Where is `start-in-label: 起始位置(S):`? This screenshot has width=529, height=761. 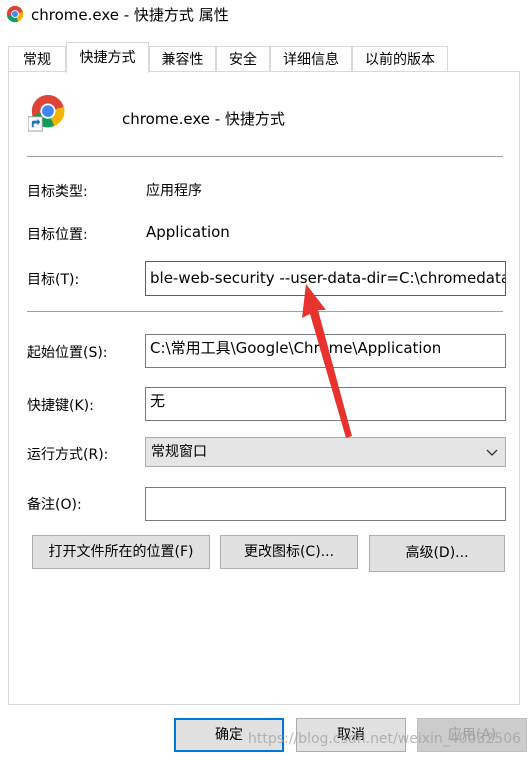
start-in-label: 起始位置(S): is located at coordinates (67, 353).